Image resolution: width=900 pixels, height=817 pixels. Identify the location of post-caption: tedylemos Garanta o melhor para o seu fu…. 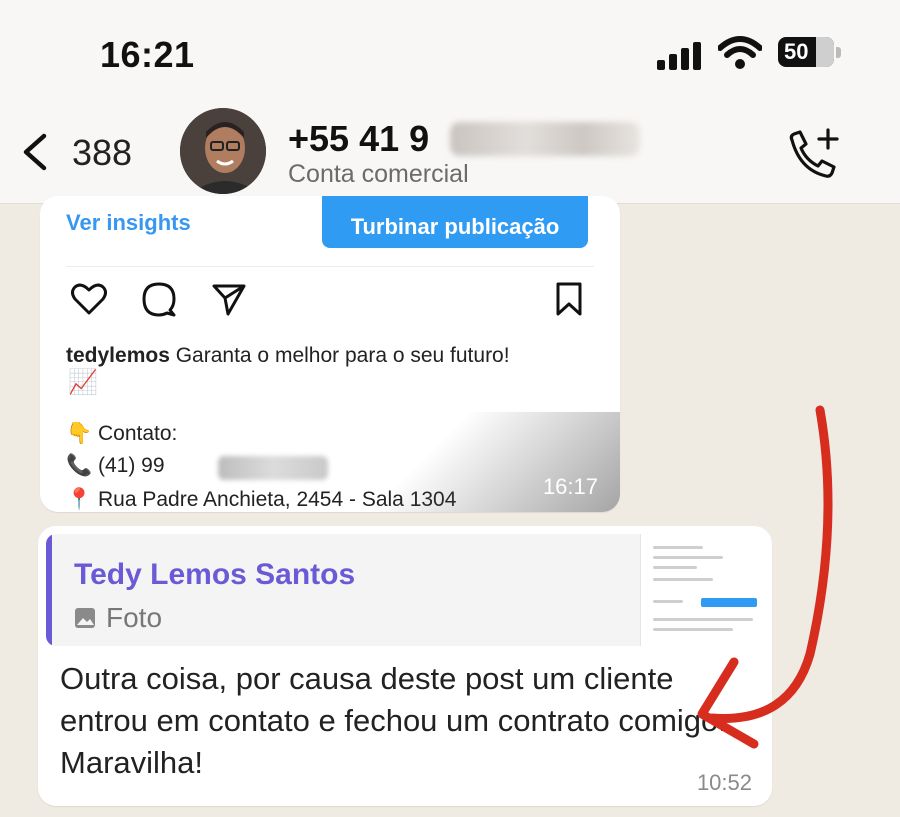
(331, 356).